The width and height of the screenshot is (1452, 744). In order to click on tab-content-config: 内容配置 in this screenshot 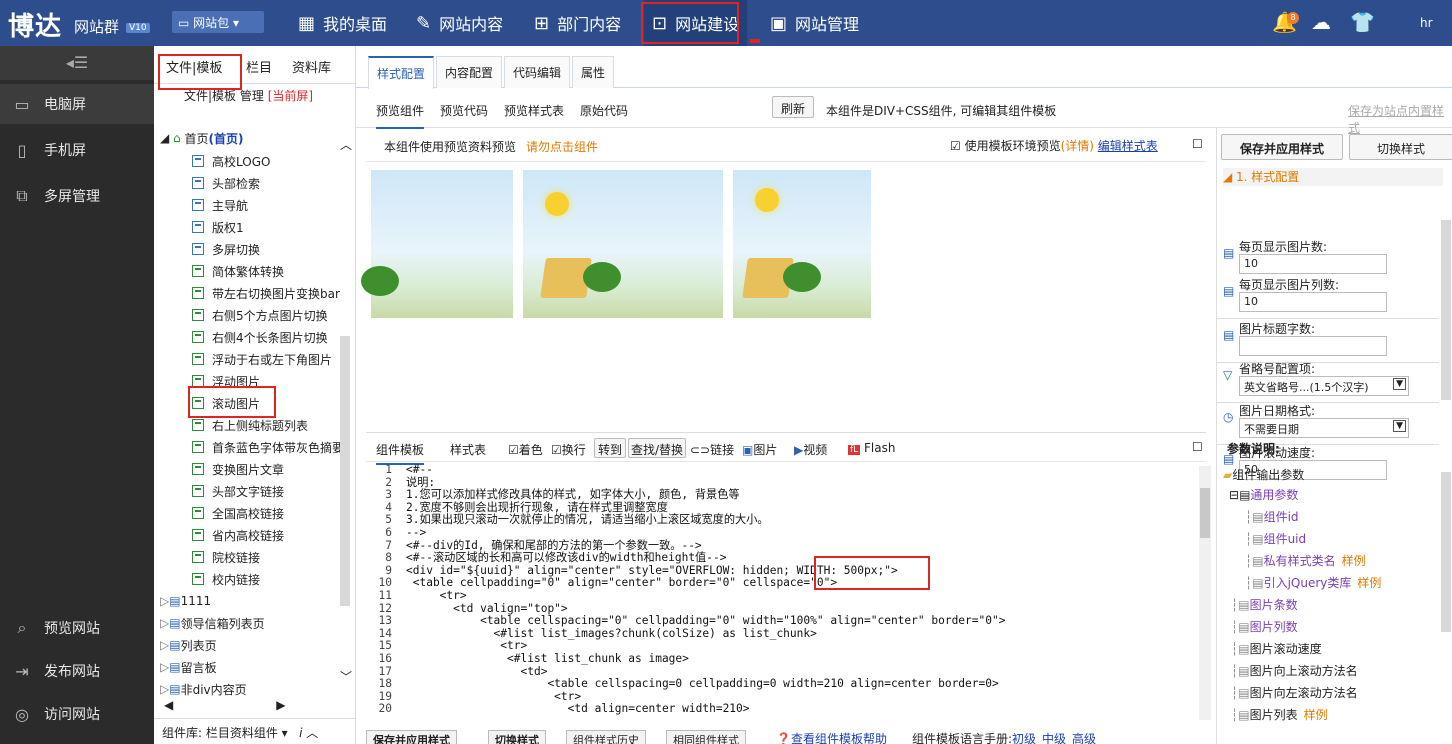, I will do `click(469, 72)`.